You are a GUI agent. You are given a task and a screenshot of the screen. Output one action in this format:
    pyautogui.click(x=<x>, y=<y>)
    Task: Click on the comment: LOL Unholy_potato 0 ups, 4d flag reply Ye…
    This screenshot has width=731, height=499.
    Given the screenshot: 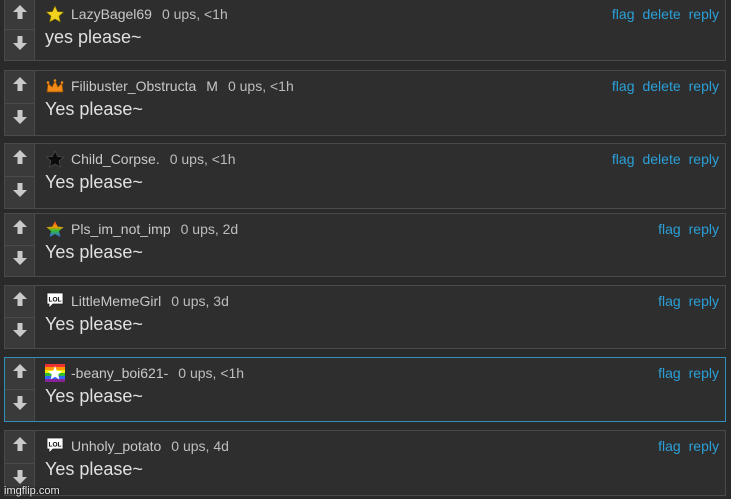 What is the action you would take?
    pyautogui.click(x=365, y=463)
    